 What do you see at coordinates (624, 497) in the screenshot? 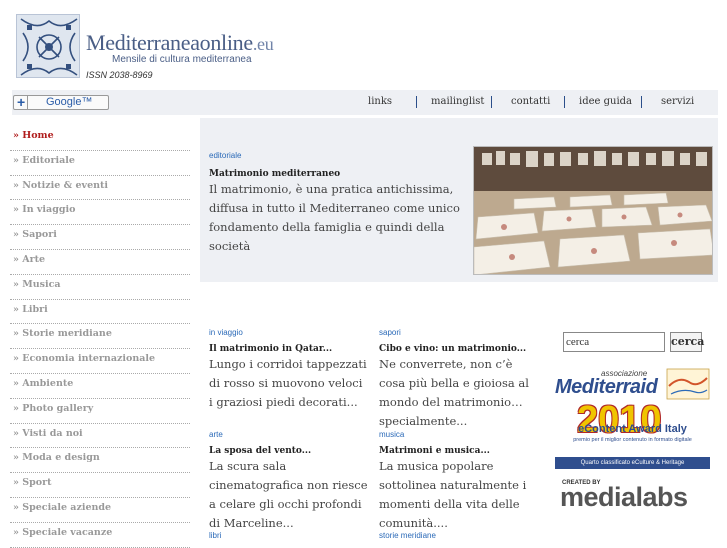
I see `medialabs-label: medialabs` at bounding box center [624, 497].